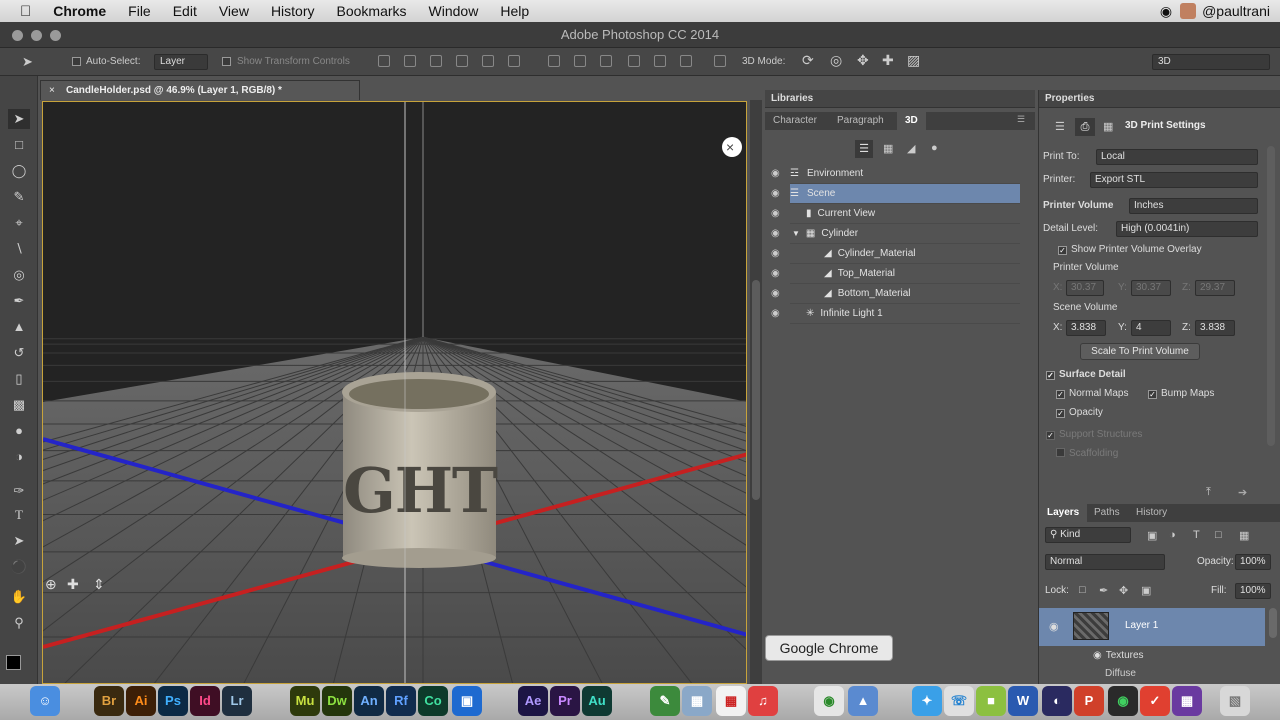 The height and width of the screenshot is (720, 1280). I want to click on dock-preview-icon: ▦, so click(697, 701).